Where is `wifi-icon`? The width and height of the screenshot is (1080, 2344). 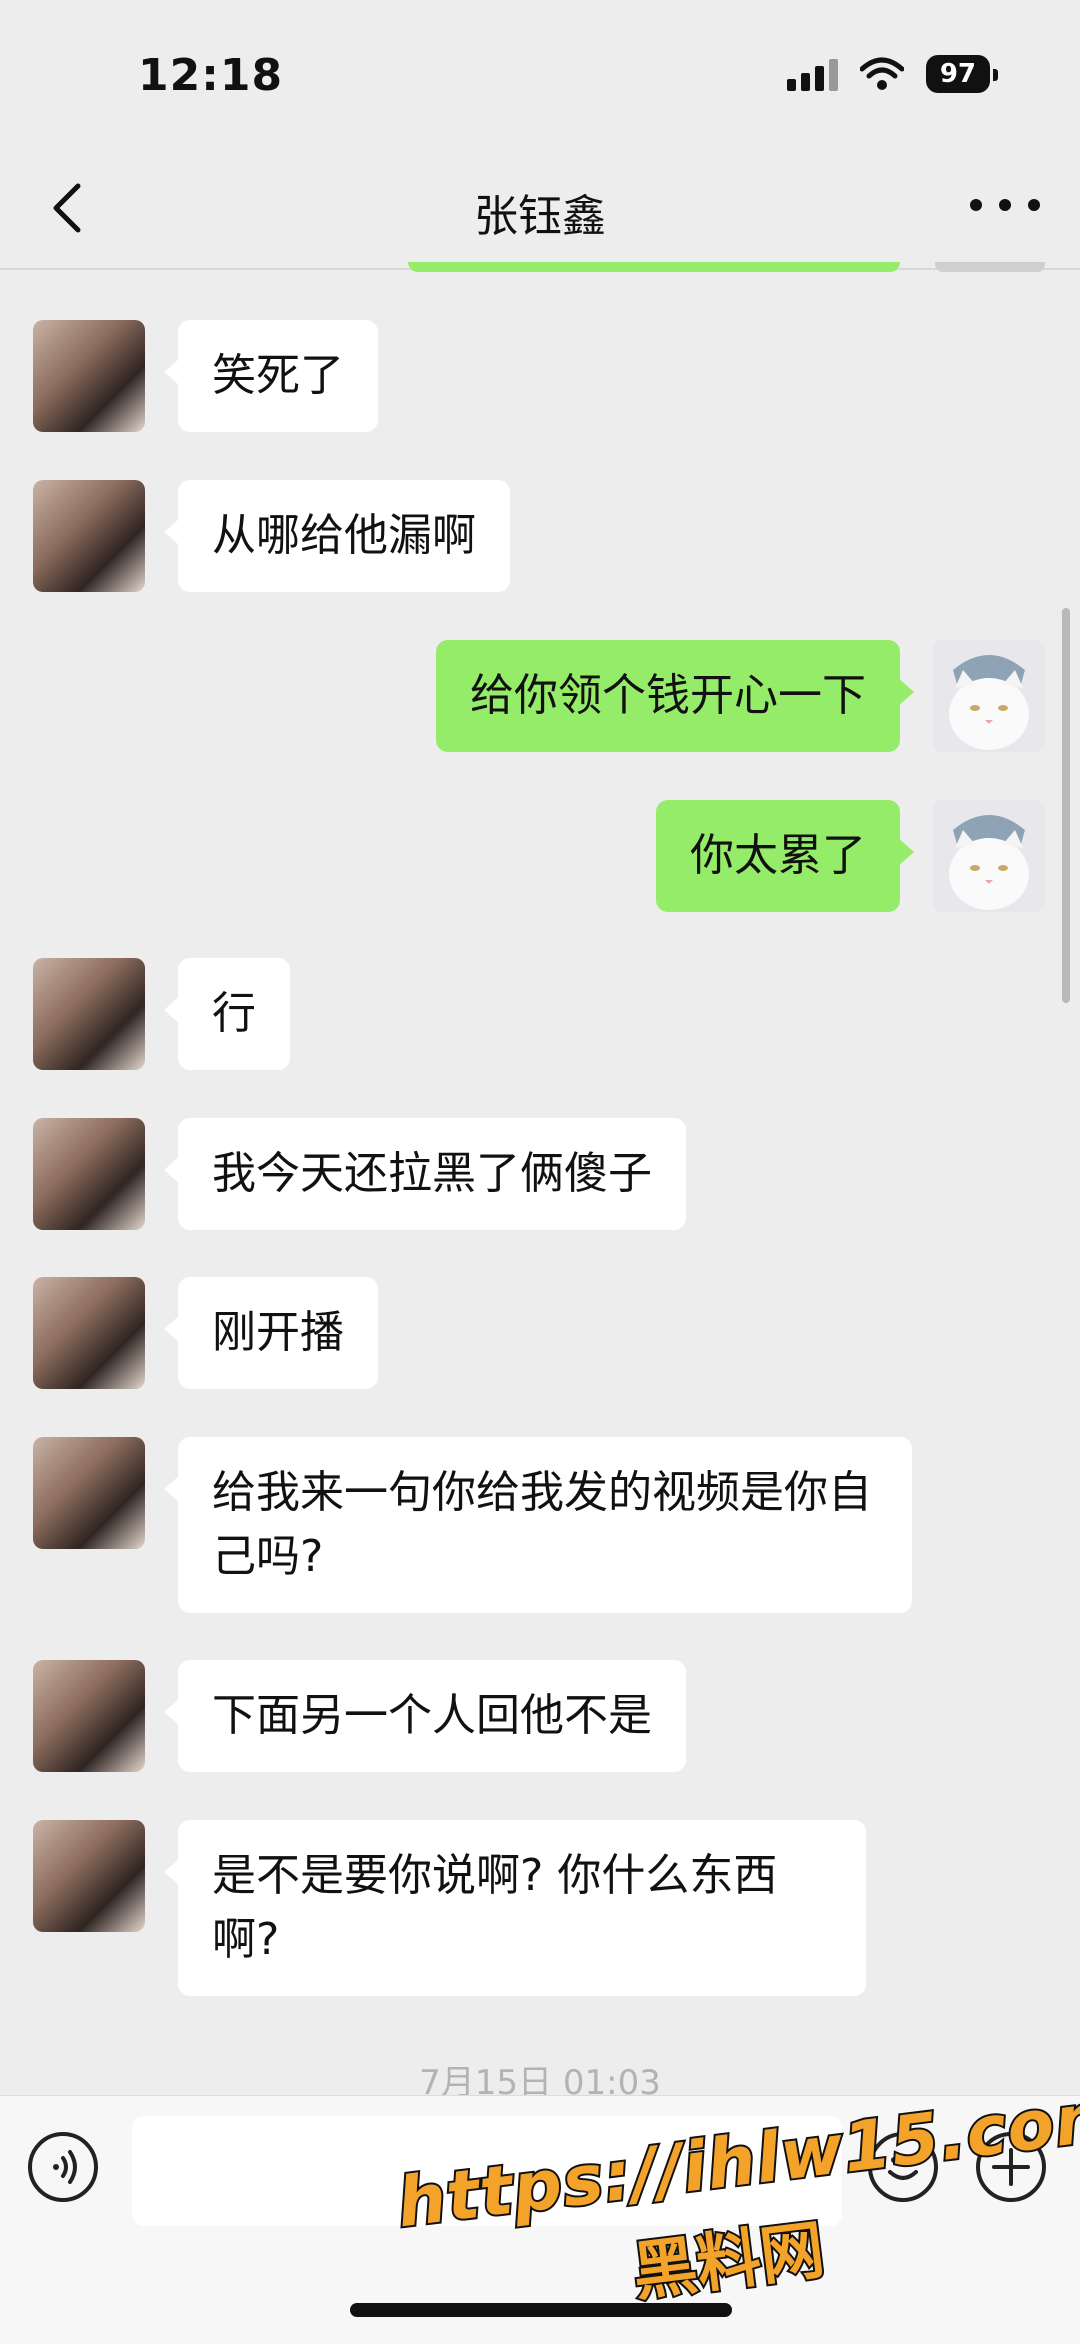 wifi-icon is located at coordinates (881, 73).